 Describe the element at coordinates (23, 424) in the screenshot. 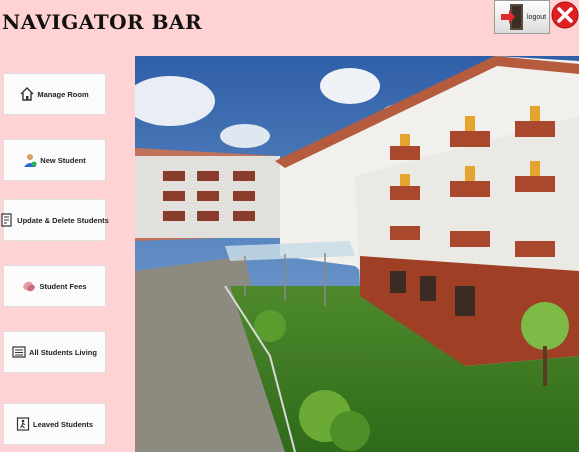

I see `exit-icon` at that location.